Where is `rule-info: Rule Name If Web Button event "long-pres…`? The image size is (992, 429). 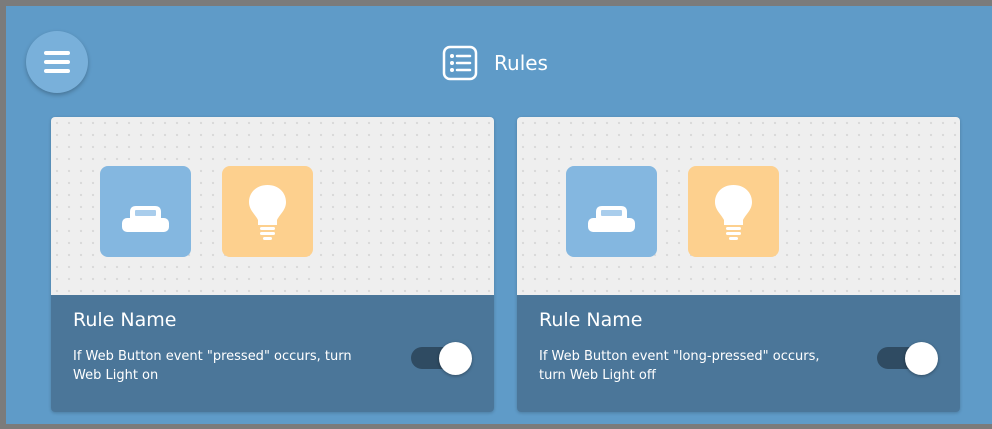
rule-info: Rule Name If Web Button event "long-pres… is located at coordinates (738, 353).